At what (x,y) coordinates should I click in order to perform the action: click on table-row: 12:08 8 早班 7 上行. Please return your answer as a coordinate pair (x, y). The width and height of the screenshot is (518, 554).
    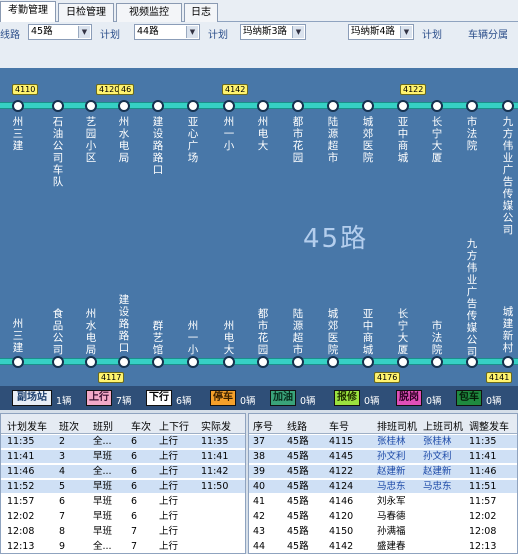
    Looking at the image, I should click on (123, 531).